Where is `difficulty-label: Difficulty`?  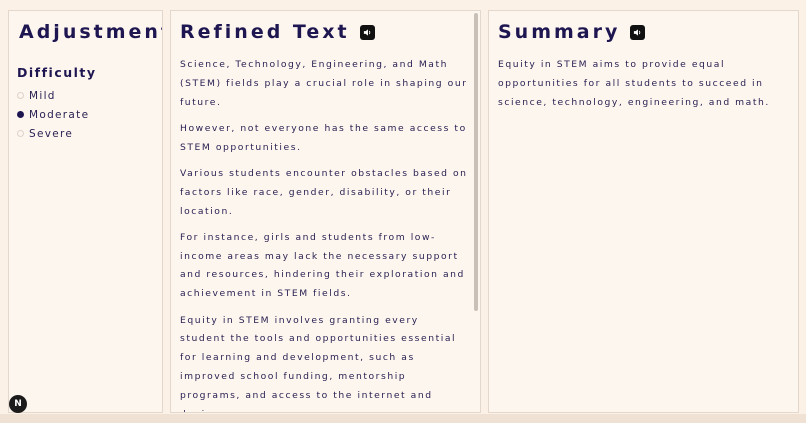 difficulty-label: Difficulty is located at coordinates (57, 72).